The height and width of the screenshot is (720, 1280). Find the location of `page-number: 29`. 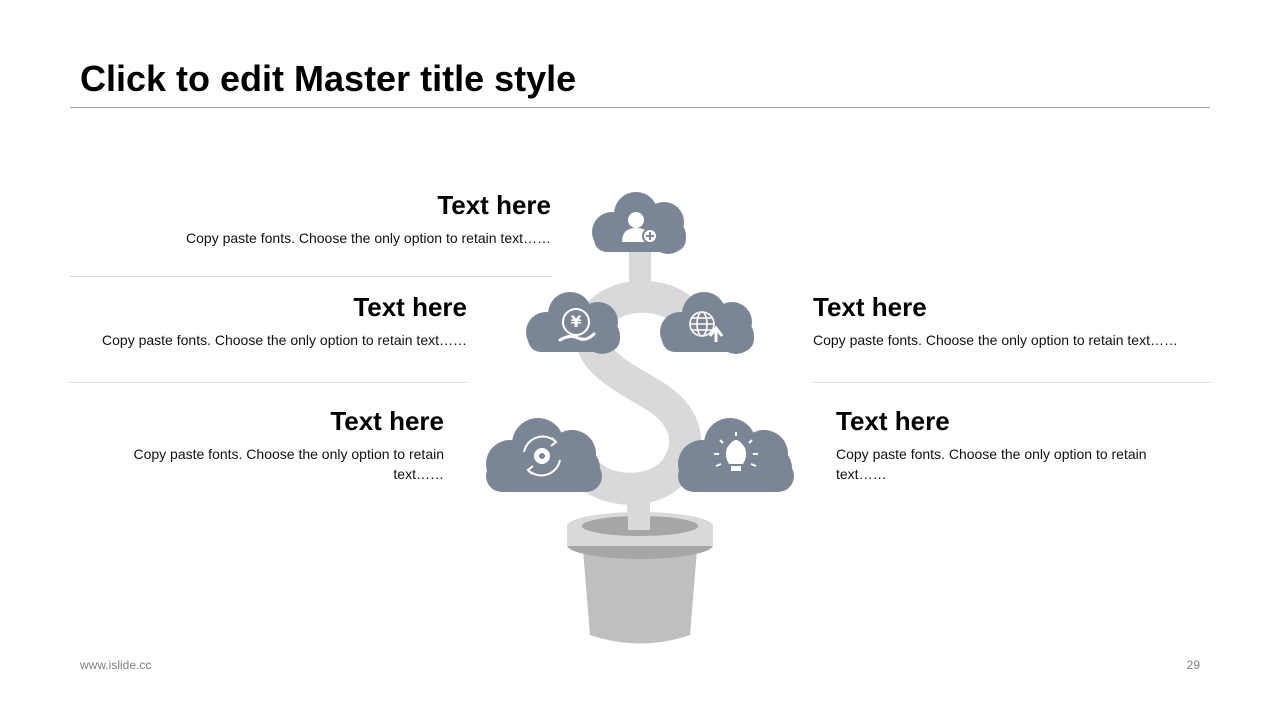

page-number: 29 is located at coordinates (1193, 665).